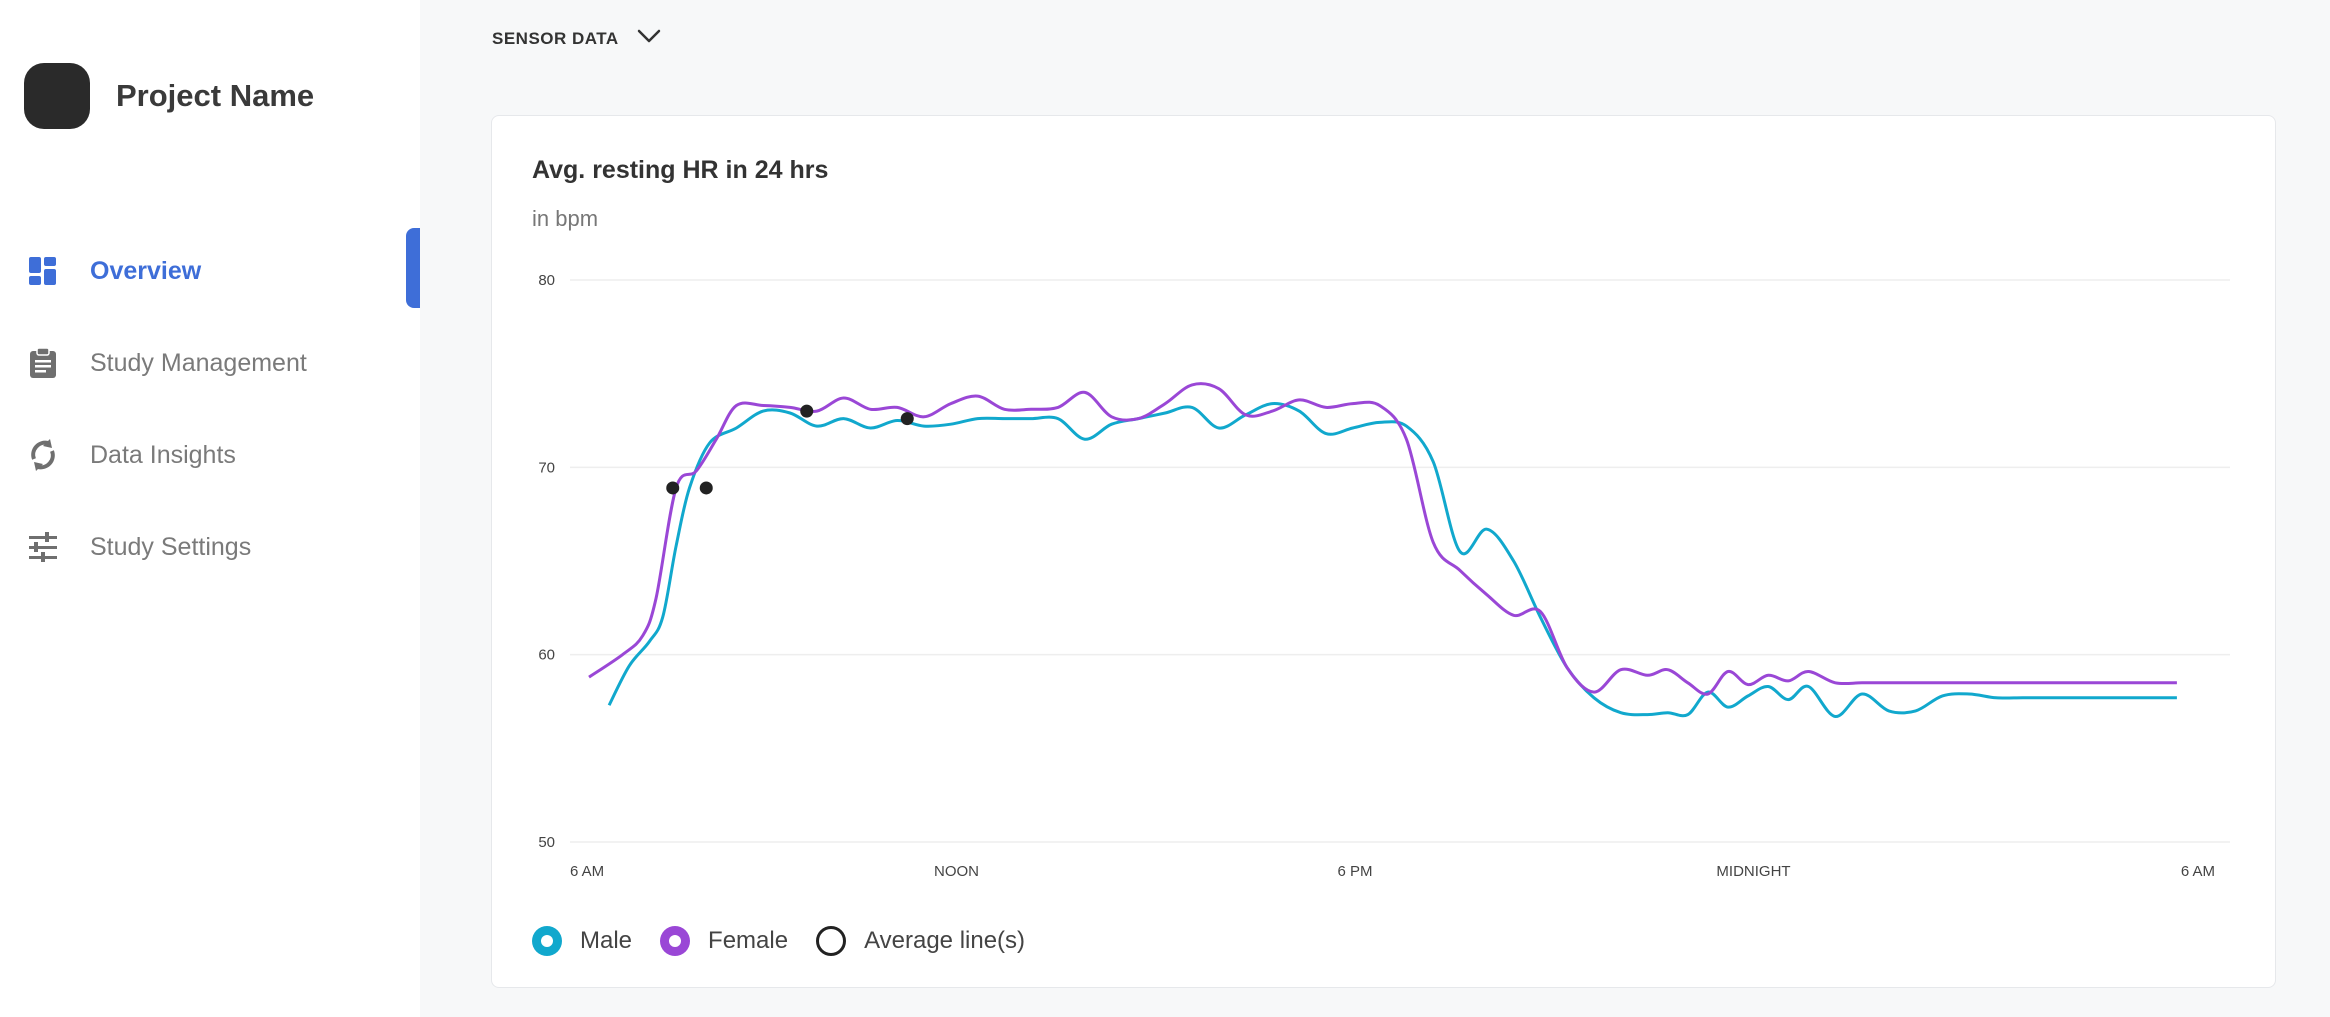 Image resolution: width=2330 pixels, height=1017 pixels. What do you see at coordinates (163, 454) in the screenshot?
I see `sidebar-item-label: Data Insights` at bounding box center [163, 454].